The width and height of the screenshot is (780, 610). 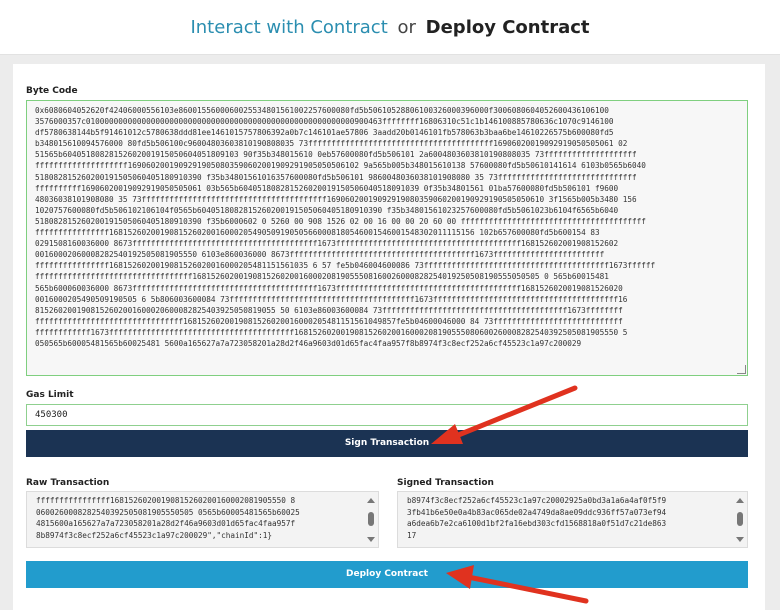 I want to click on raw-transaction-label: Raw Transaction, so click(x=68, y=483).